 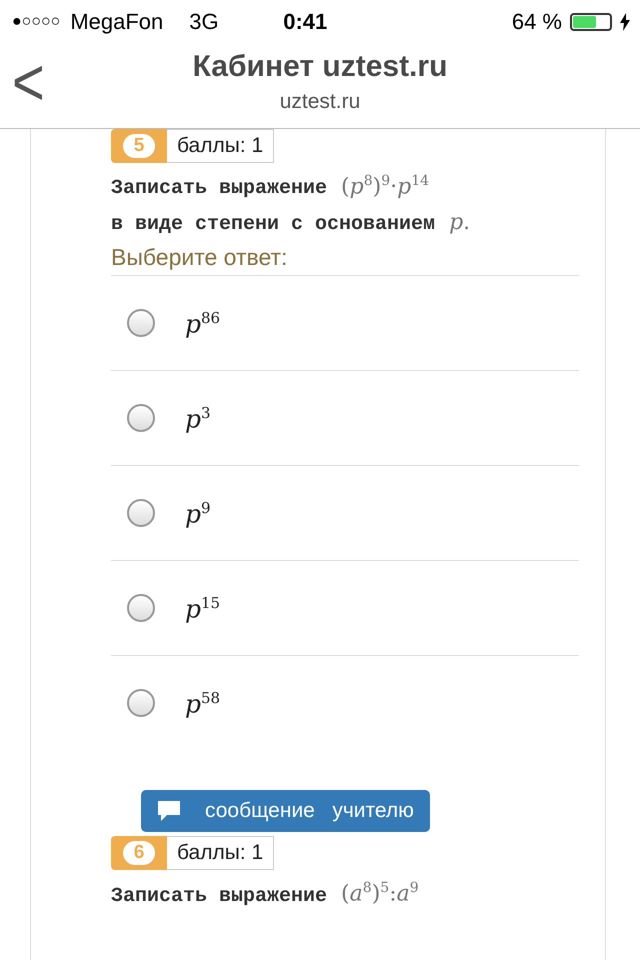 I want to click on speech-bubble-icon, so click(x=169, y=811).